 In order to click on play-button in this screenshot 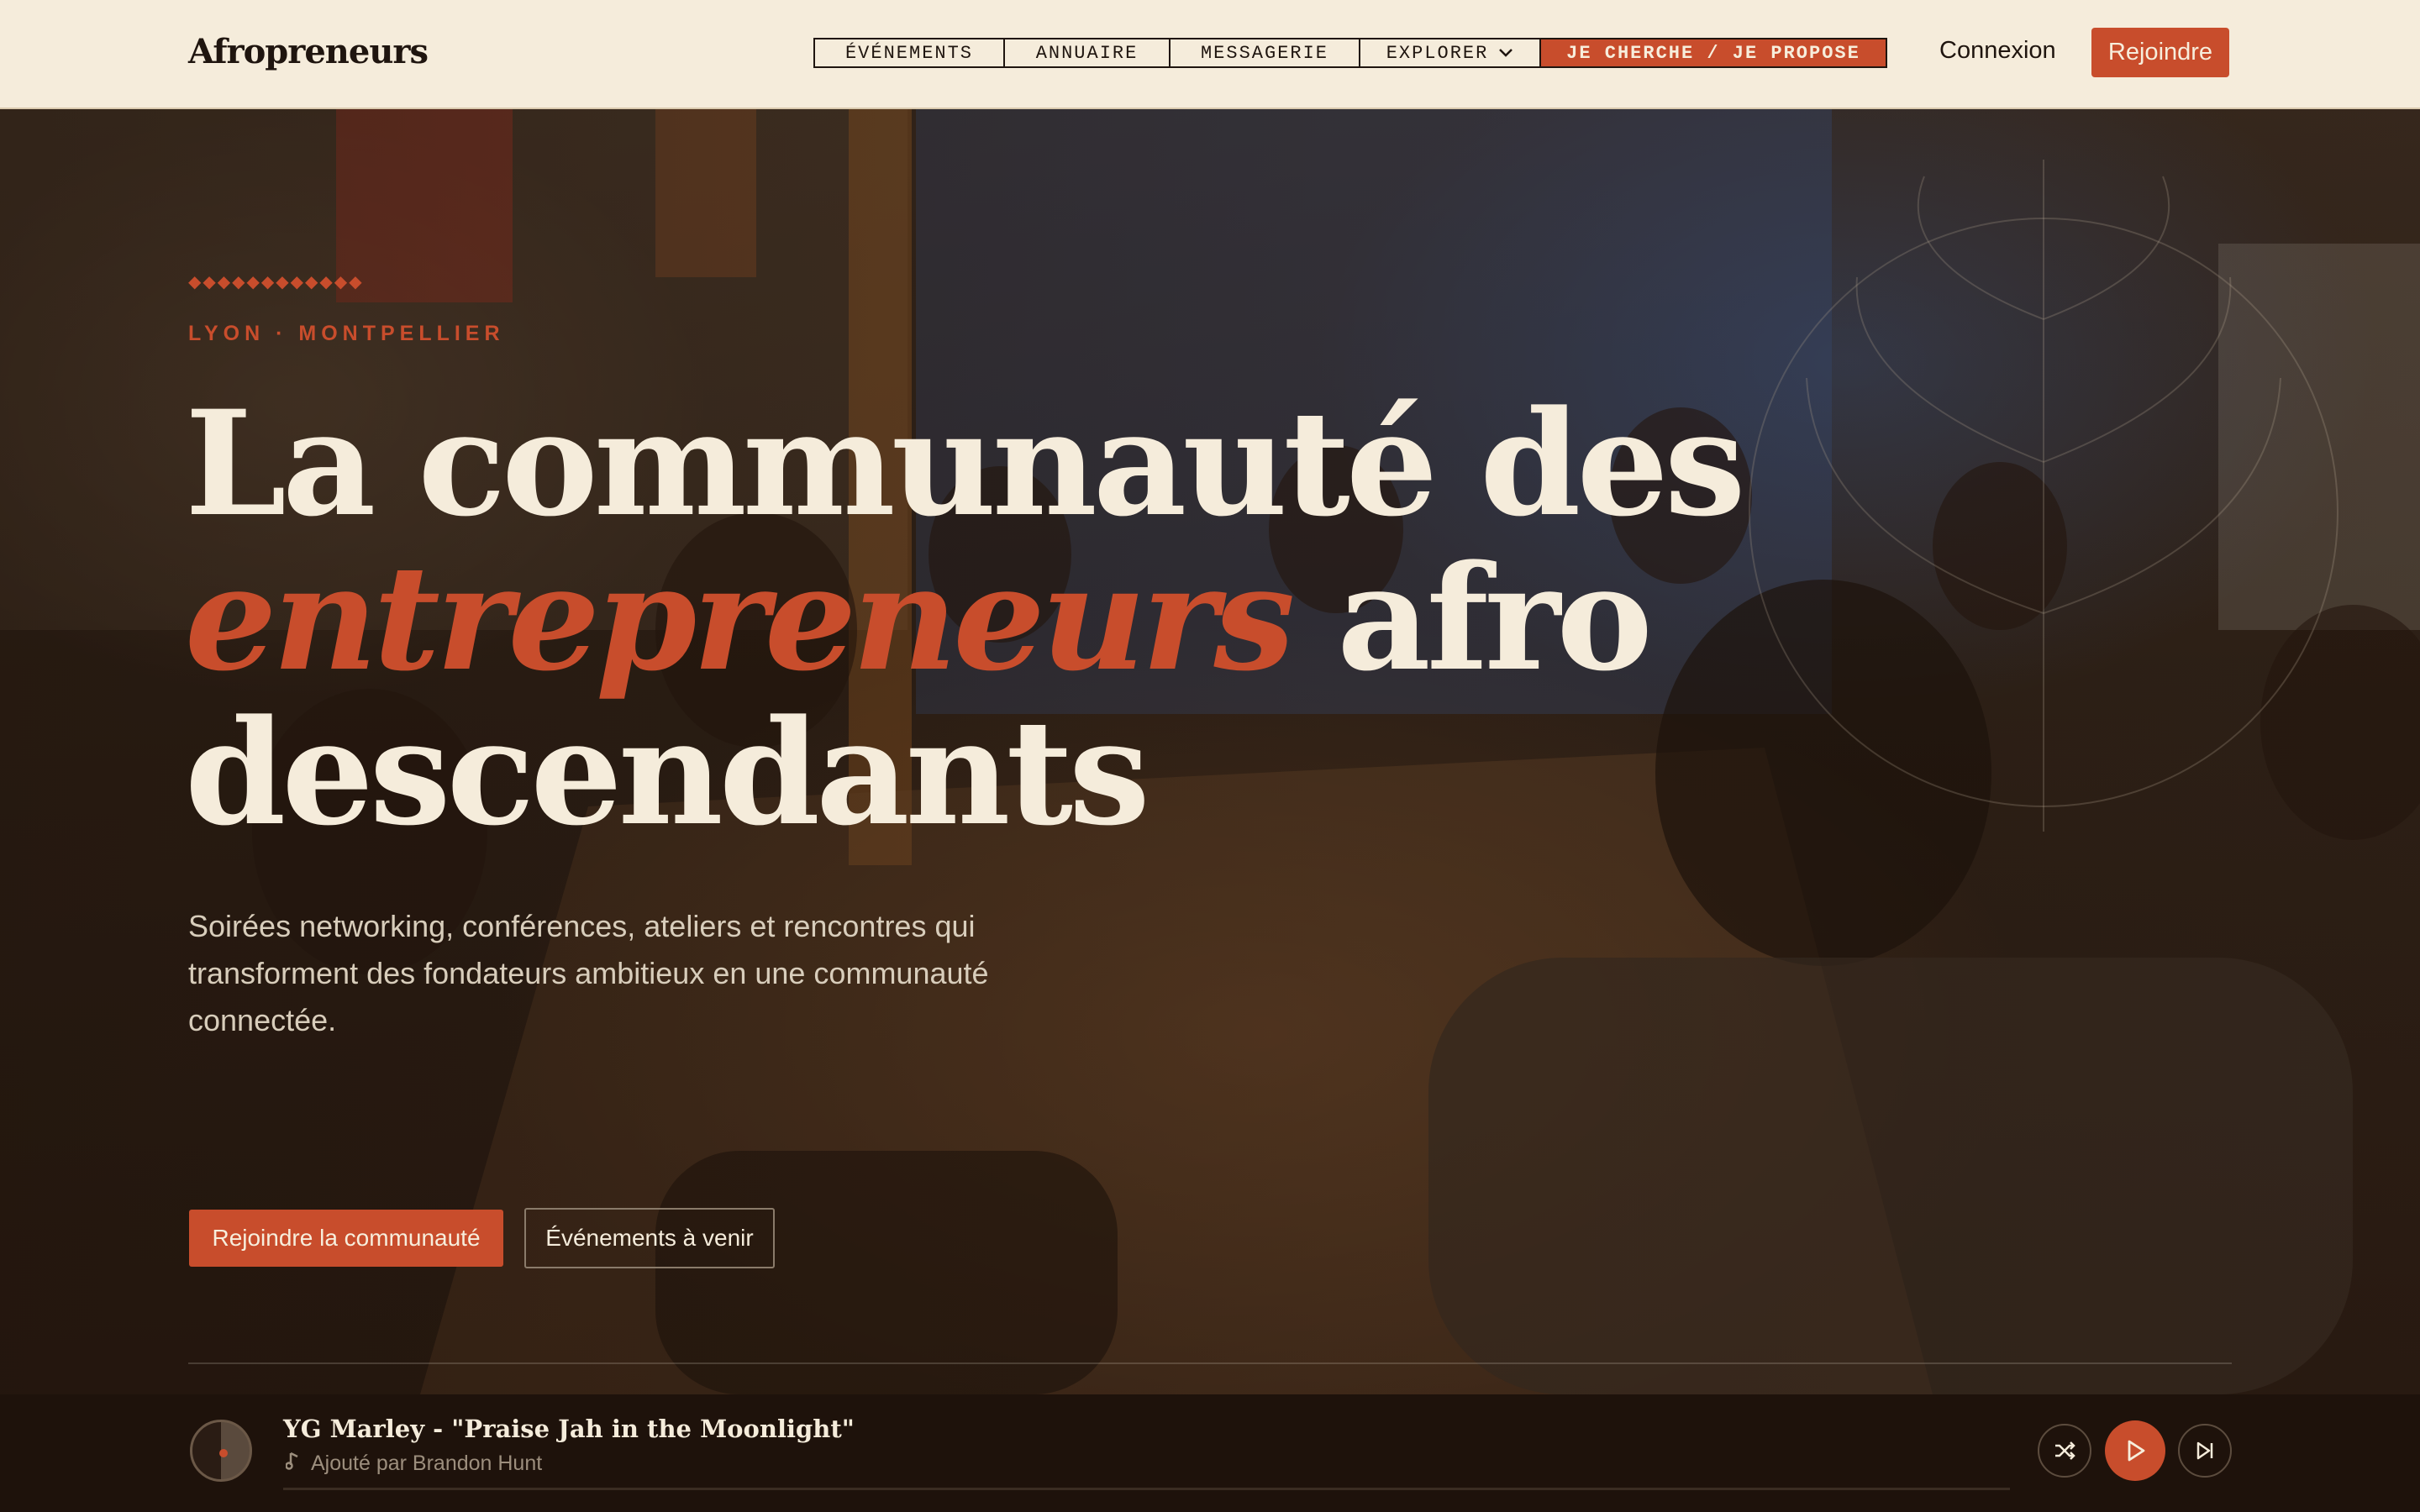, I will do `click(2135, 1450)`.